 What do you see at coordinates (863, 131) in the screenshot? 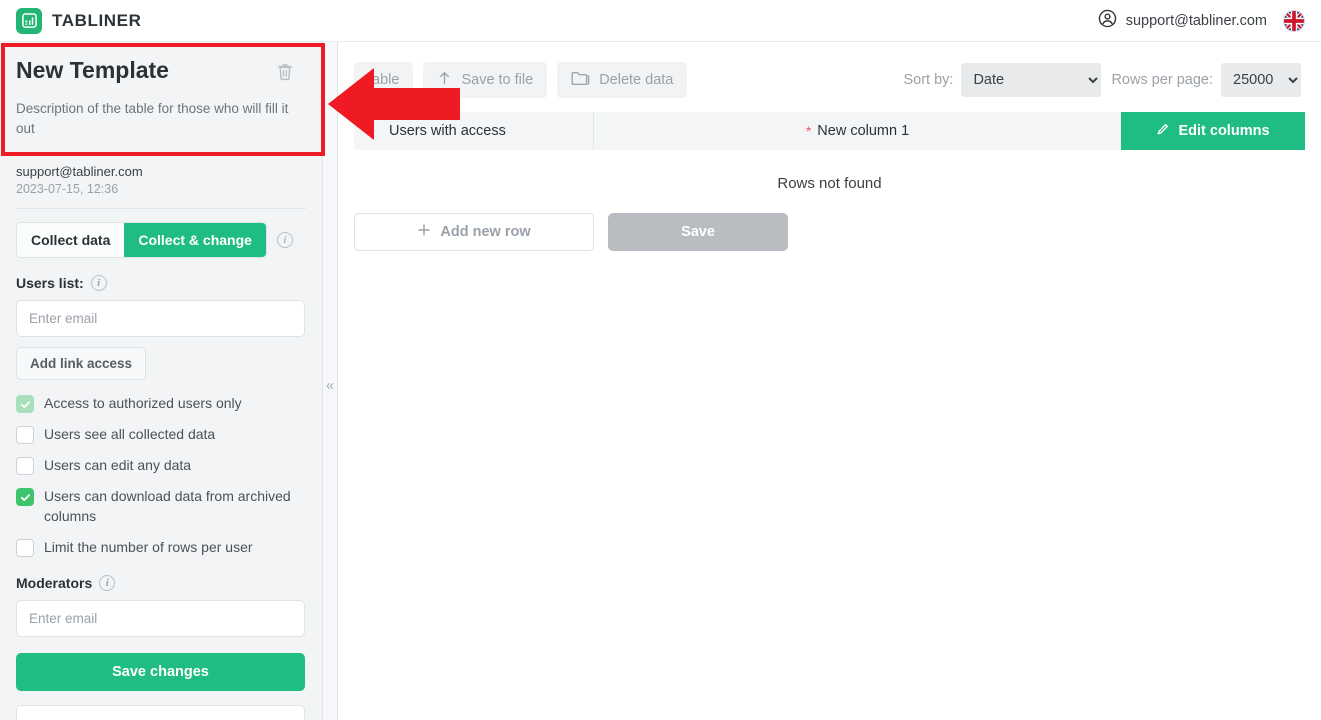
I see `column-header-label: New column 1` at bounding box center [863, 131].